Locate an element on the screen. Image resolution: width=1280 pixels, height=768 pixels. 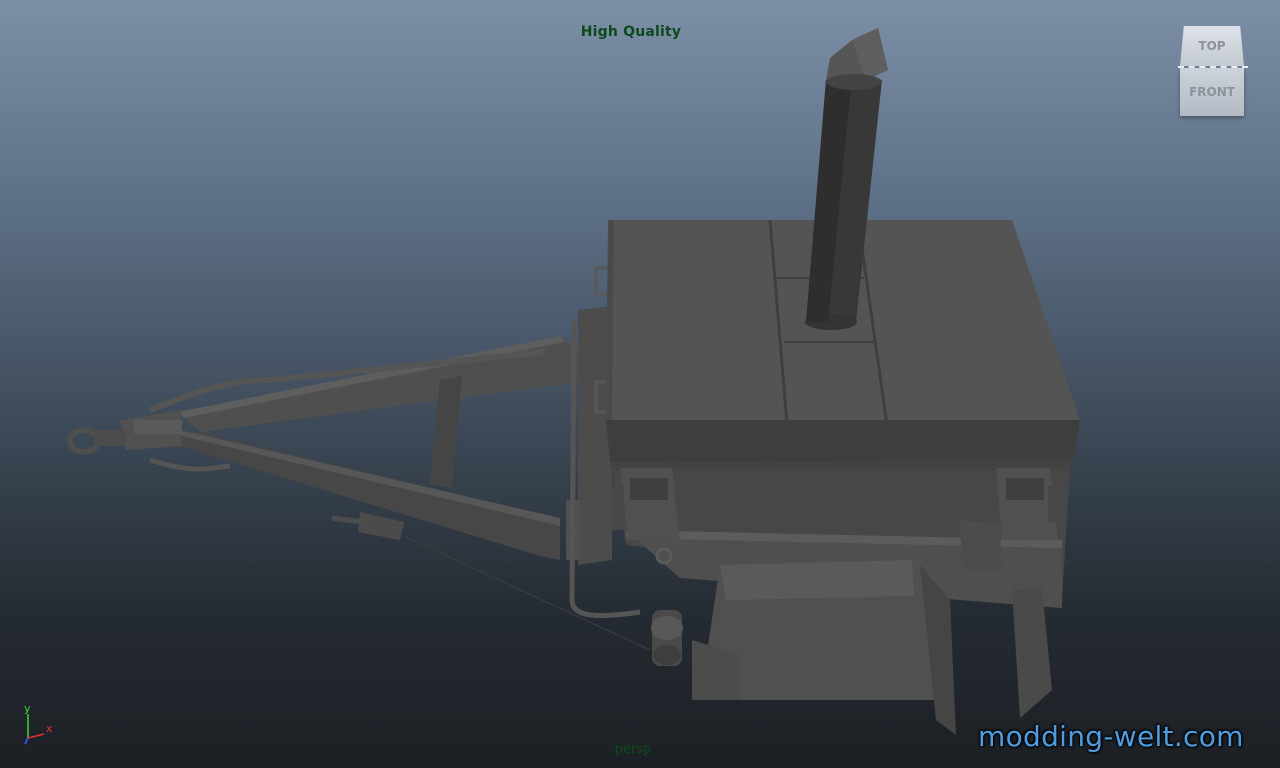
view-cube-front-face: FRONT is located at coordinates (1212, 92).